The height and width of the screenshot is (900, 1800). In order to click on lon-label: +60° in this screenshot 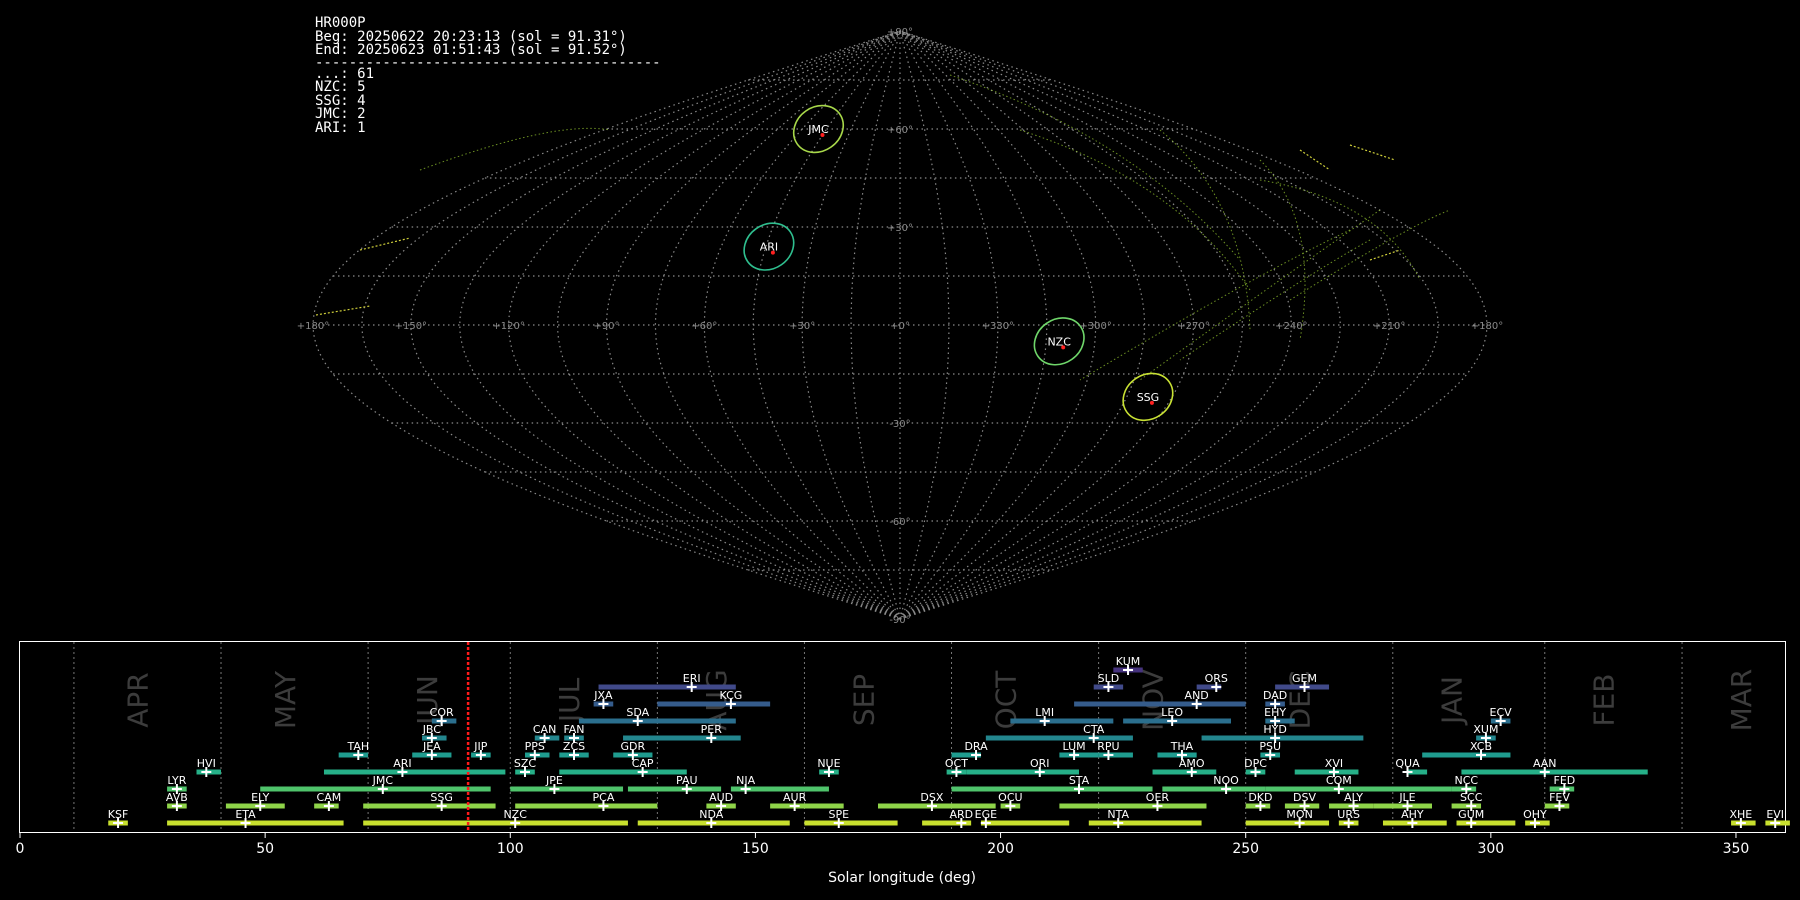, I will do `click(704, 326)`.